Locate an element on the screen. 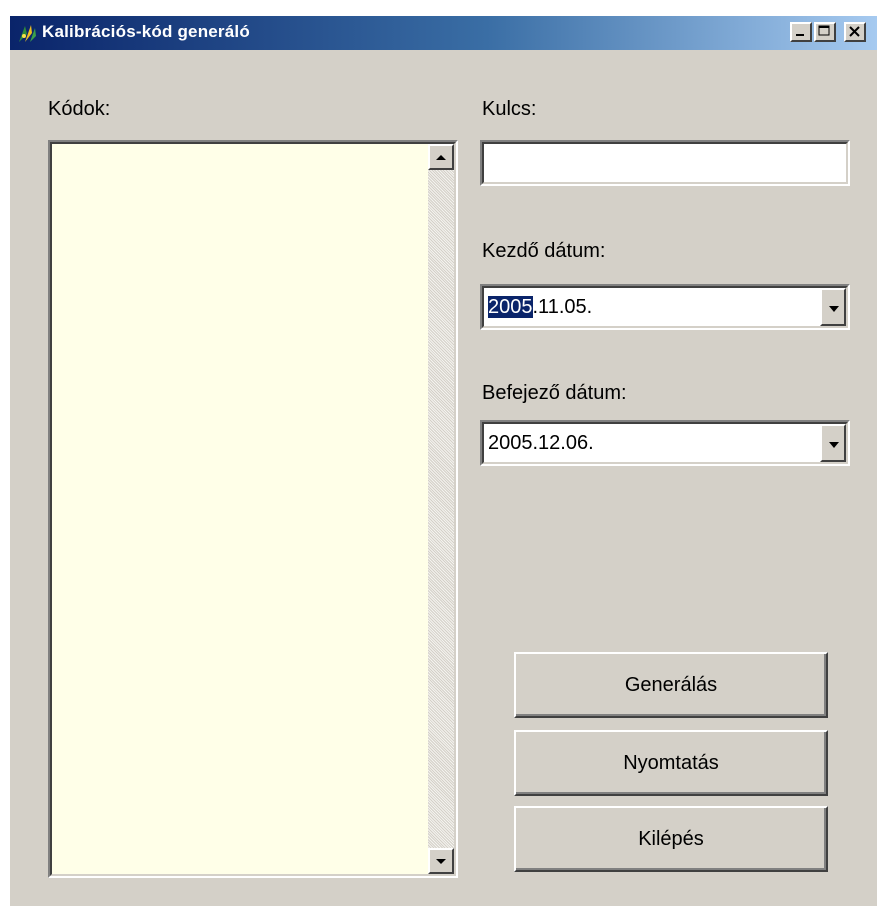 The image size is (877, 906). key-label: Kulcs: is located at coordinates (509, 109).